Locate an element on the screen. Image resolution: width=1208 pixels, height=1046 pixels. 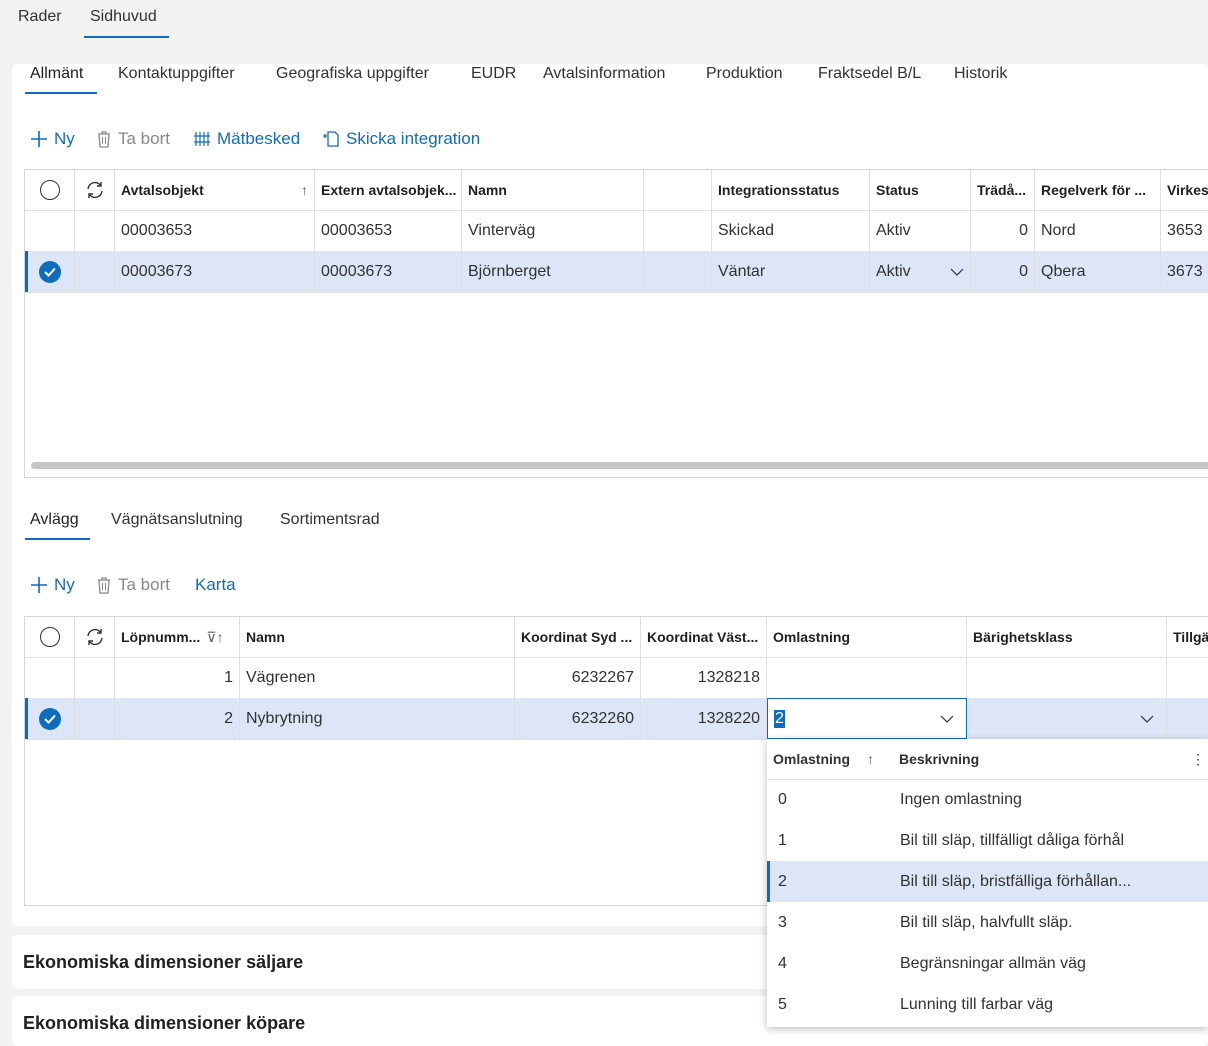
cell-regelverk: Nord is located at coordinates (1098, 230).